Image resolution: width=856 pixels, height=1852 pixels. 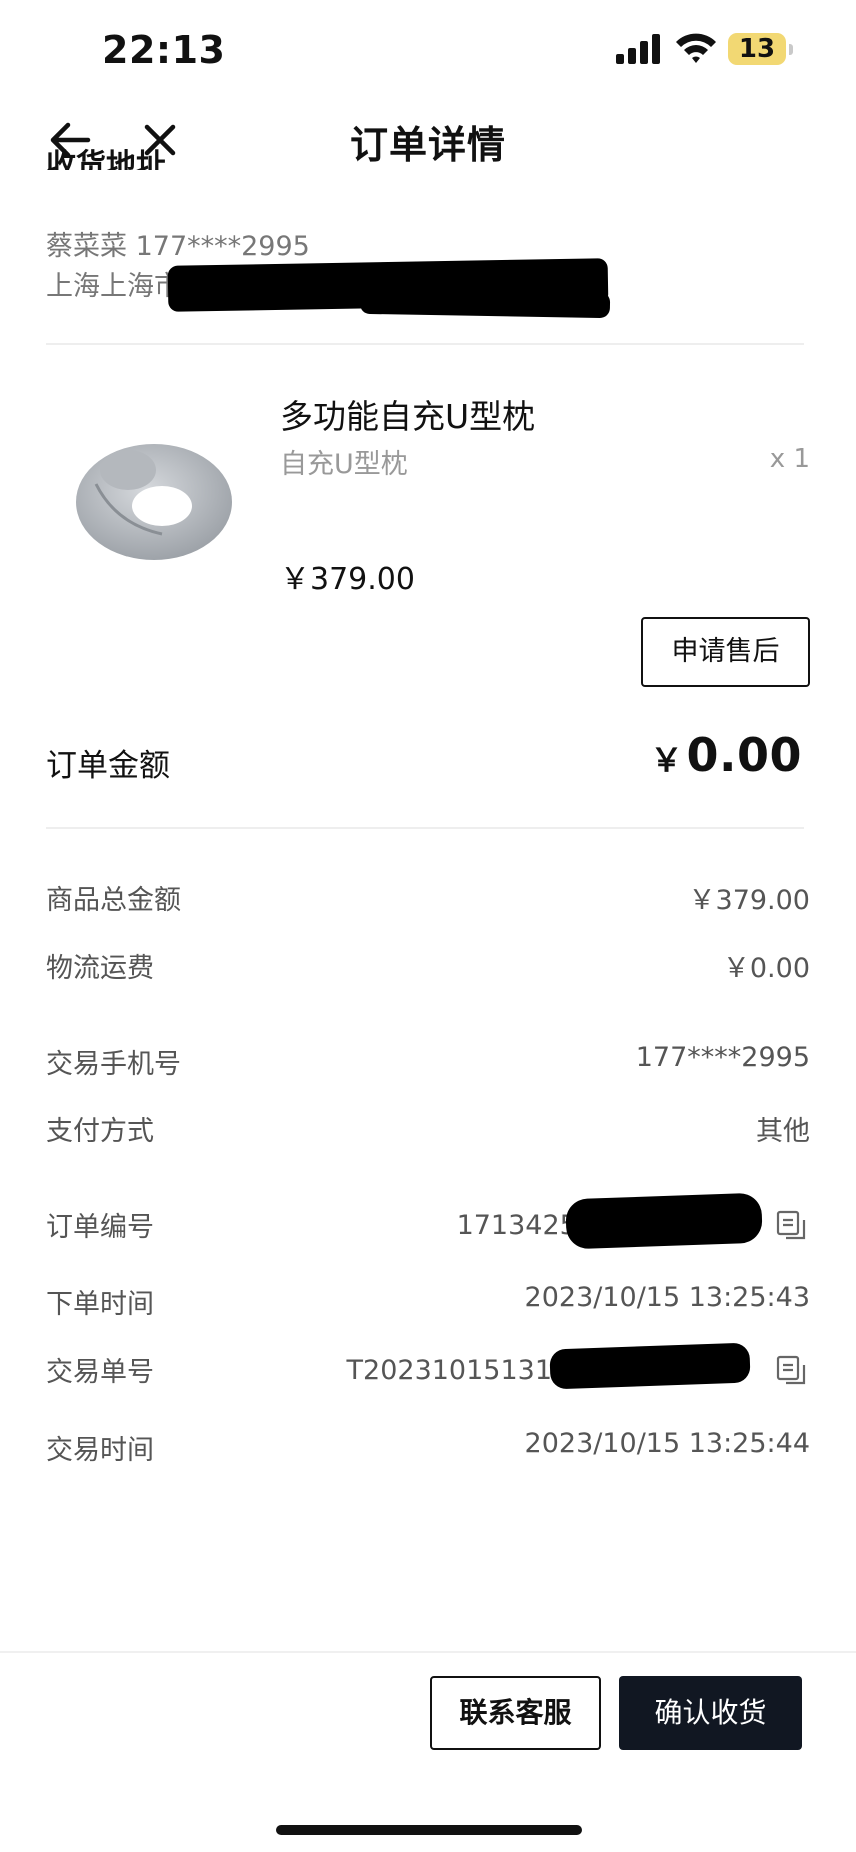 I want to click on status-bar: 22:13 13, so click(x=428, y=50).